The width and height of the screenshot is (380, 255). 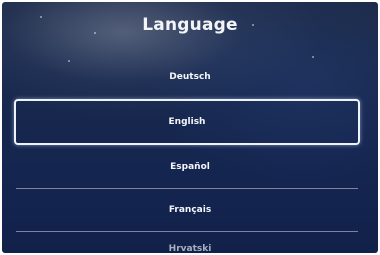 What do you see at coordinates (190, 25) in the screenshot?
I see `page-title: Language` at bounding box center [190, 25].